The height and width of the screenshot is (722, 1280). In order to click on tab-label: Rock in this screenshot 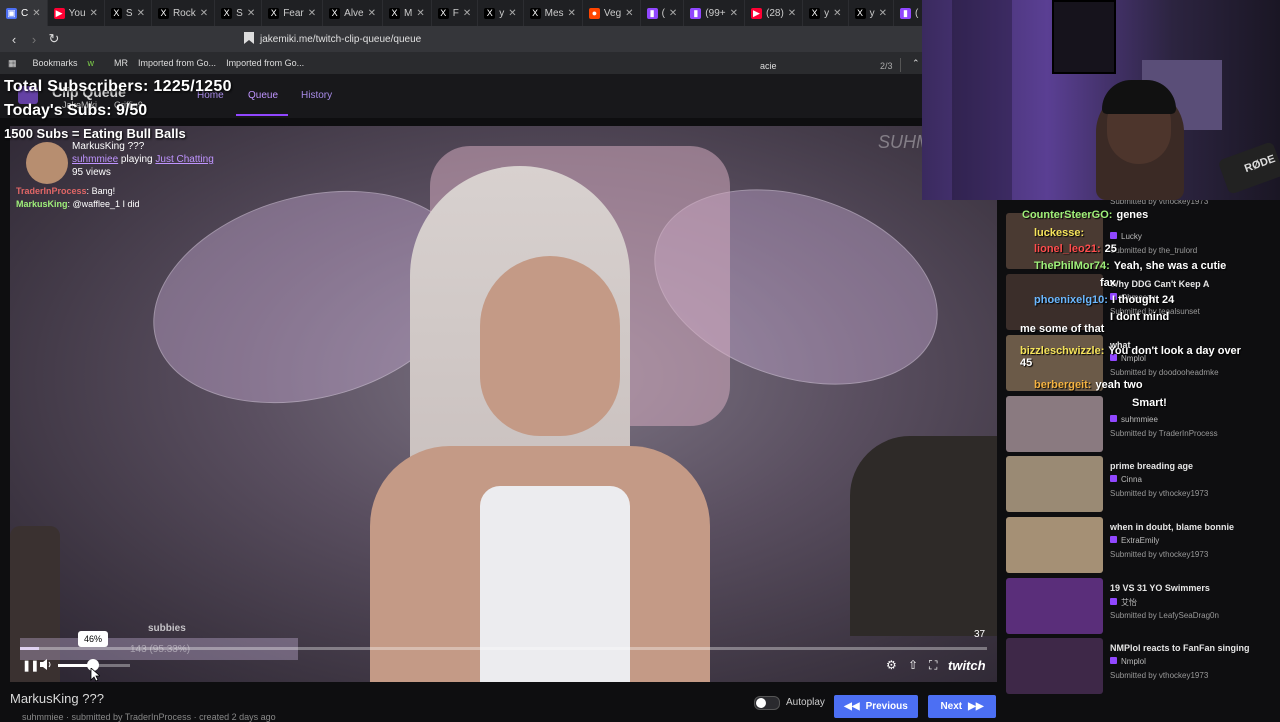, I will do `click(184, 13)`.